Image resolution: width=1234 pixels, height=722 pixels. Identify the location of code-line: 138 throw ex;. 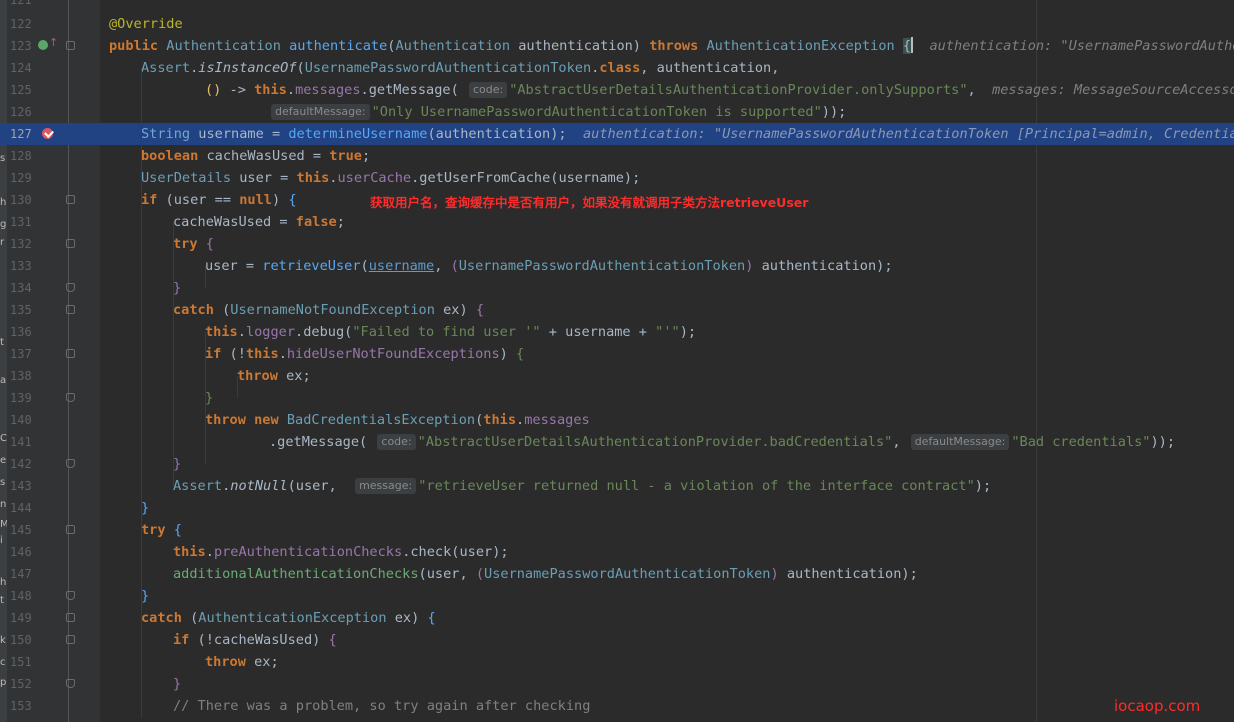
(617, 376).